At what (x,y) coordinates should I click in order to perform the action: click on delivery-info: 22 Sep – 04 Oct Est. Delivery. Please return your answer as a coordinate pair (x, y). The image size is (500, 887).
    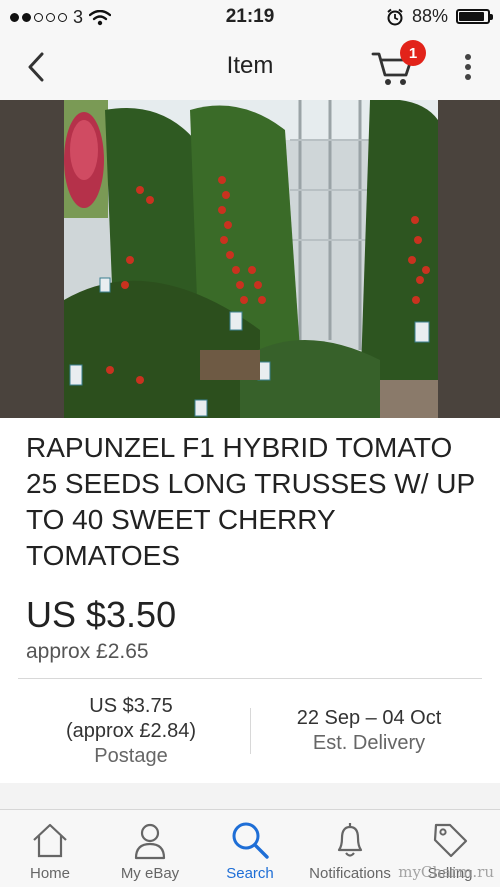
    Looking at the image, I should click on (369, 731).